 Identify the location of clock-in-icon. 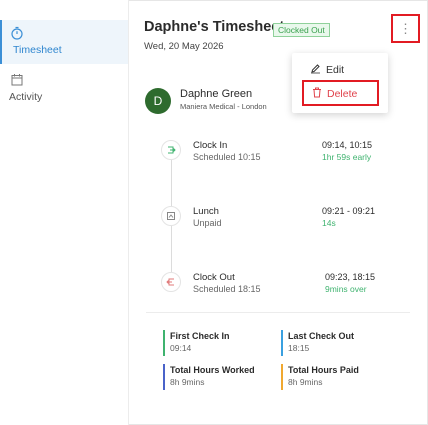
(171, 150).